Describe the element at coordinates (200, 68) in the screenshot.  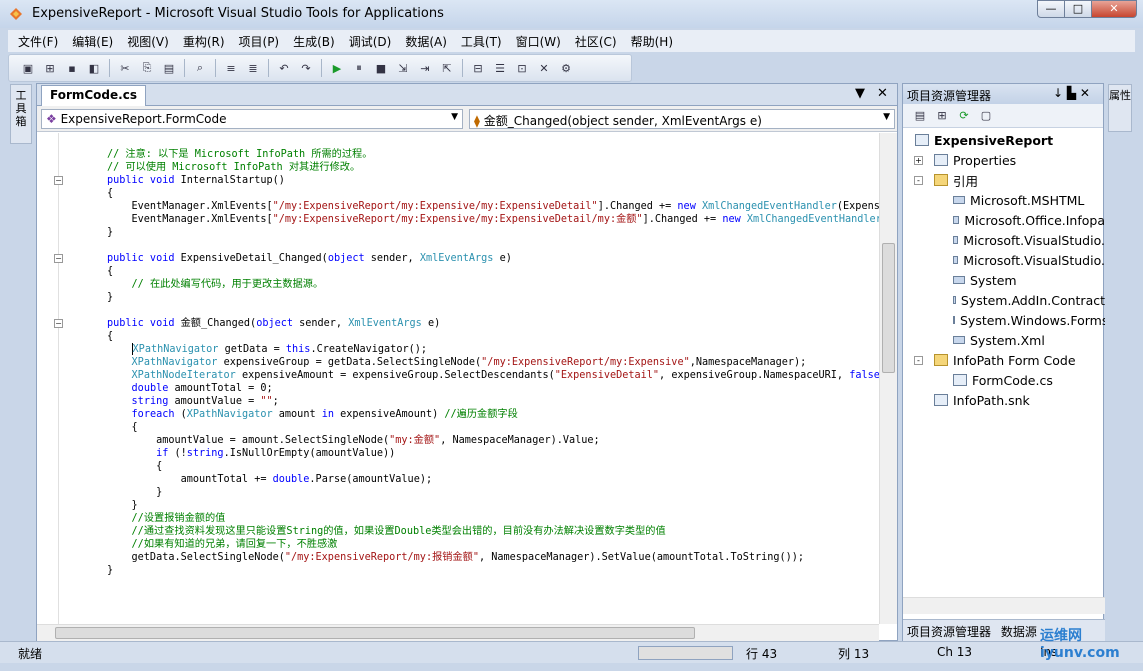
I see `find-icon: ⌕` at that location.